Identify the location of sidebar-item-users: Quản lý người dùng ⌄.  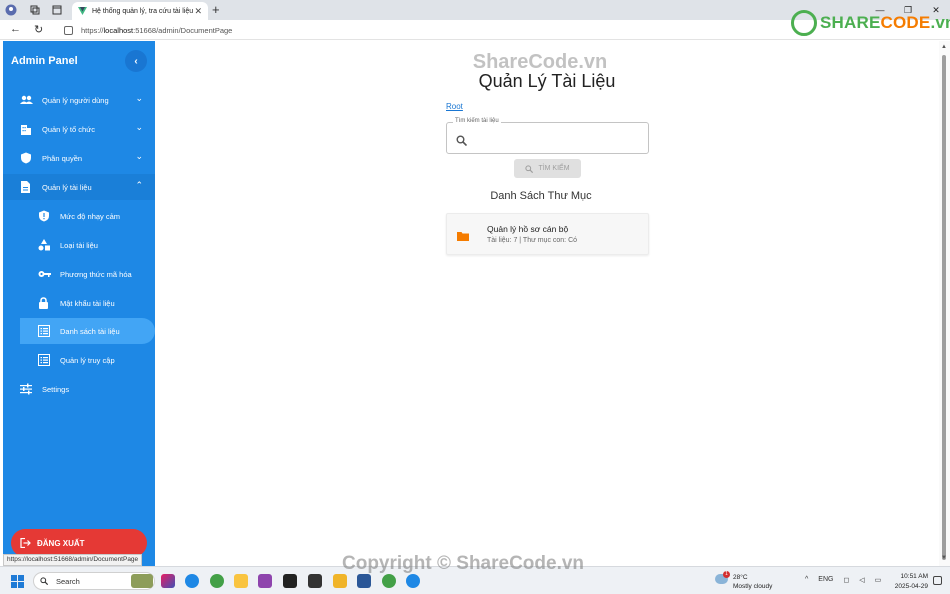
(79, 100).